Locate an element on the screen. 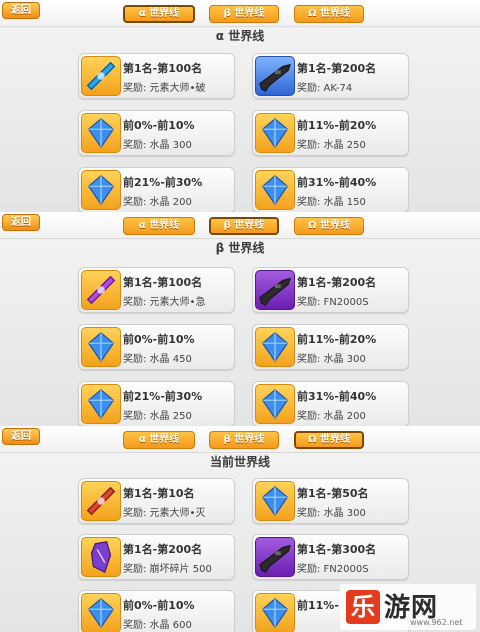 The height and width of the screenshot is (632, 480). reward-text: 奖励: AK-74 is located at coordinates (325, 88).